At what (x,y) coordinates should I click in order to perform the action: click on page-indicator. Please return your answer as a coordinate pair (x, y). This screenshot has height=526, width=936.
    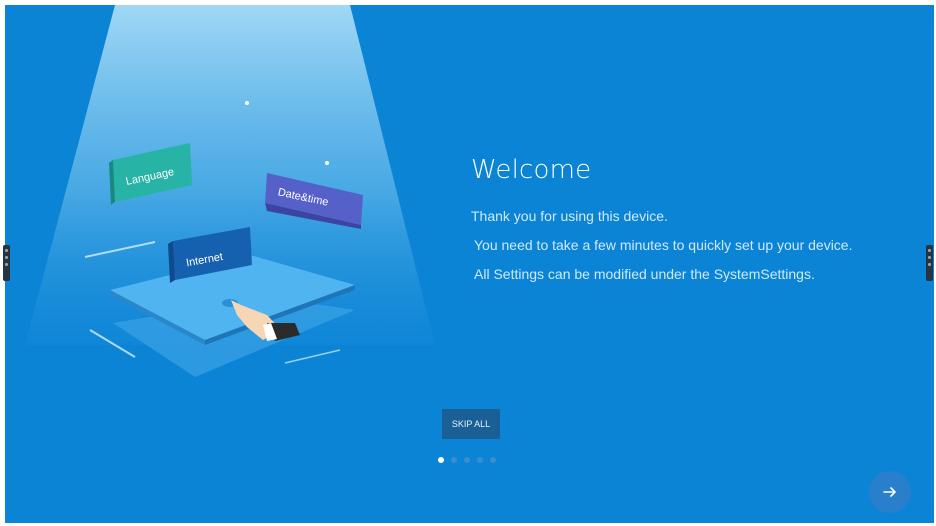
    Looking at the image, I should click on (467, 460).